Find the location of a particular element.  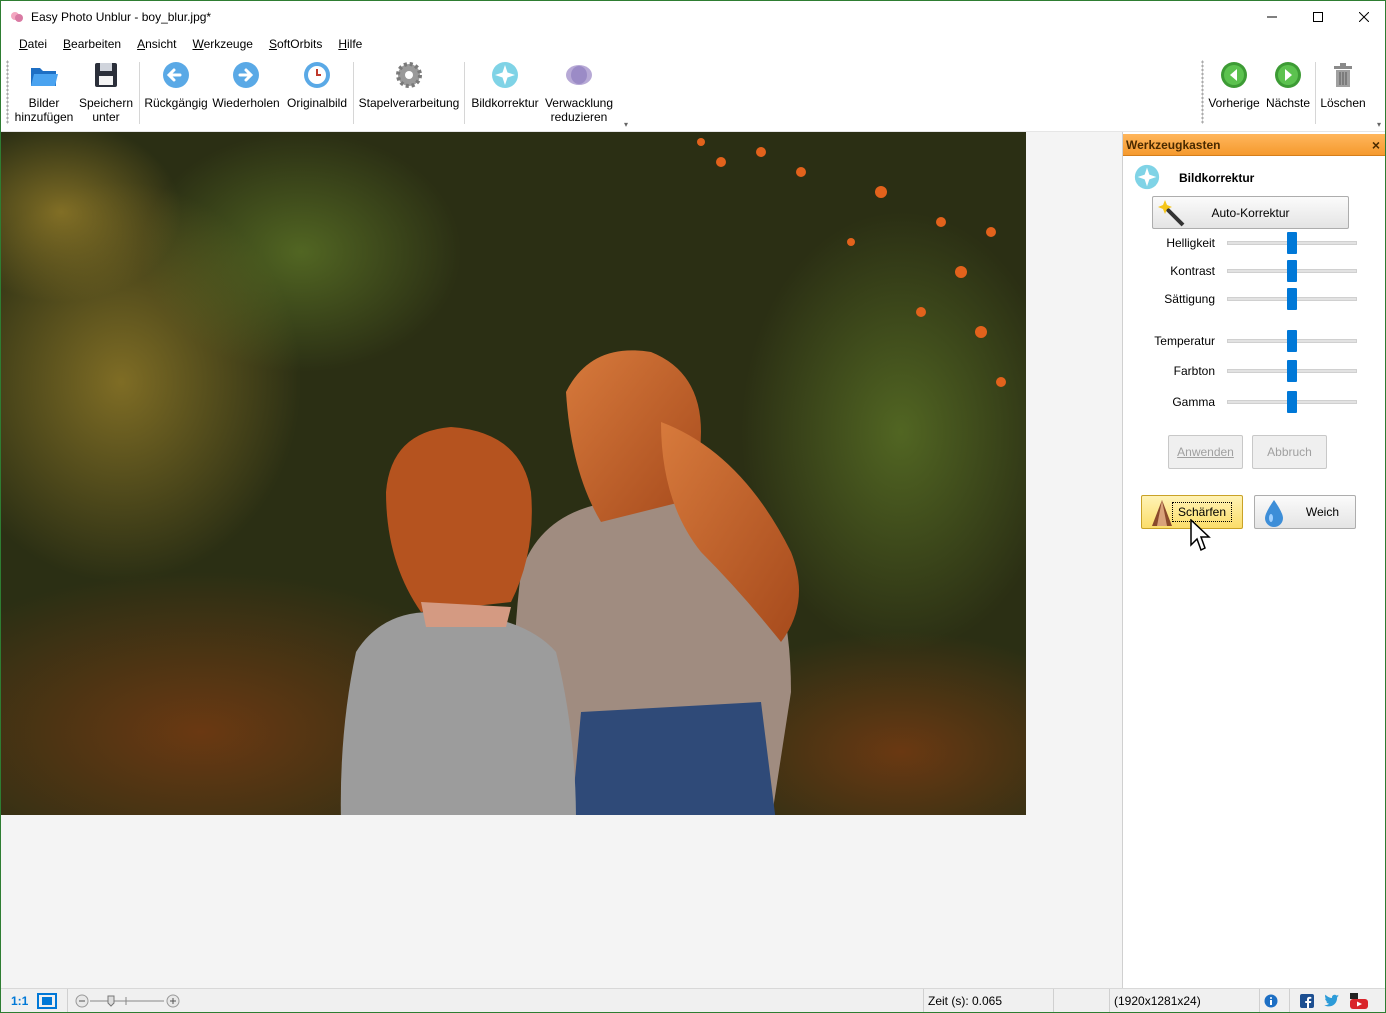

app-icon is located at coordinates (17, 16).